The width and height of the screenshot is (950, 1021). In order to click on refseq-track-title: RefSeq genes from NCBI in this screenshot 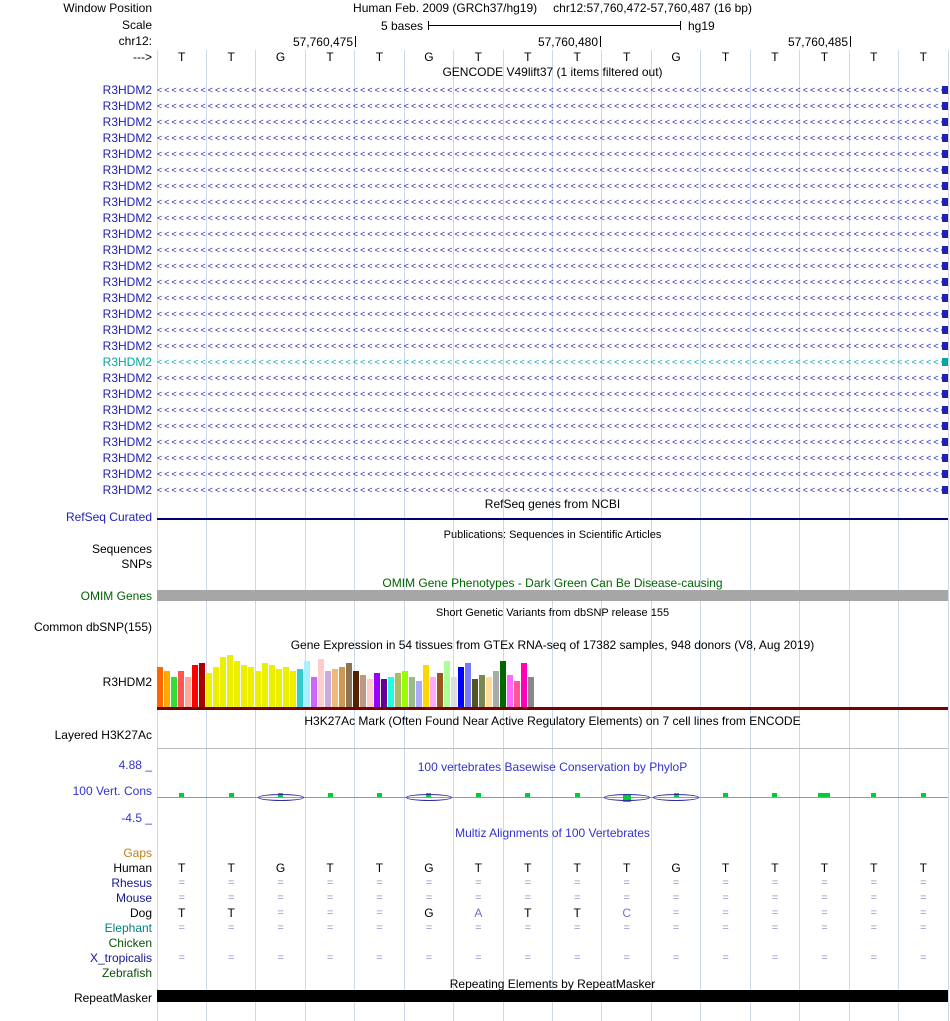, I will do `click(552, 504)`.